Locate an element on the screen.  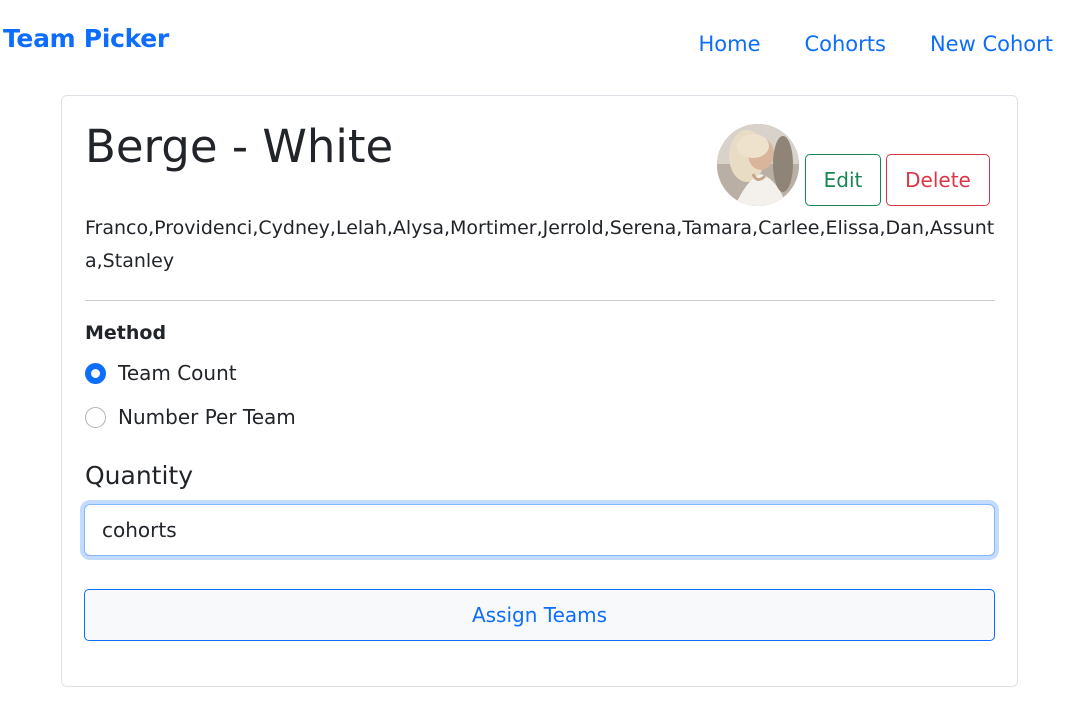
cohort-title: Berge - White is located at coordinates (239, 146).